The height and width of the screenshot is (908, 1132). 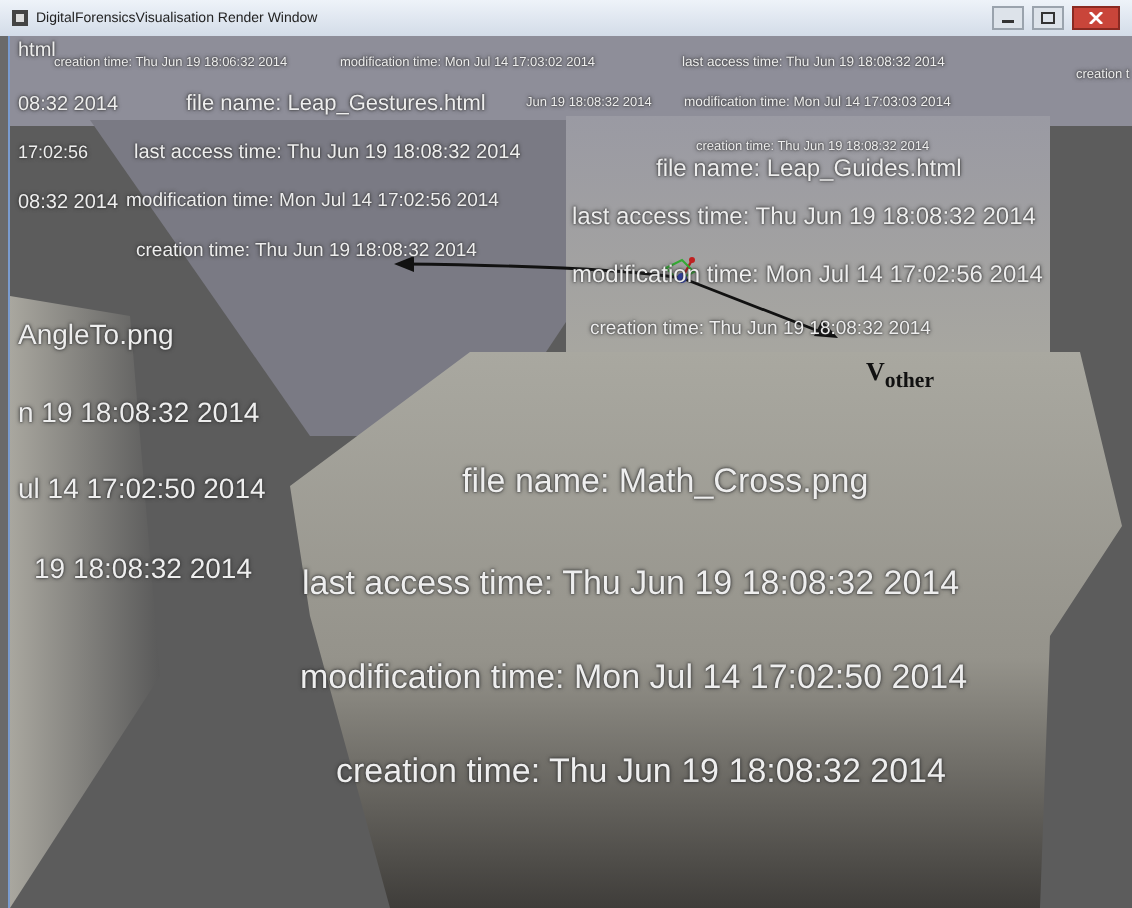 What do you see at coordinates (900, 375) in the screenshot?
I see `vector-label: V$_{other}$` at bounding box center [900, 375].